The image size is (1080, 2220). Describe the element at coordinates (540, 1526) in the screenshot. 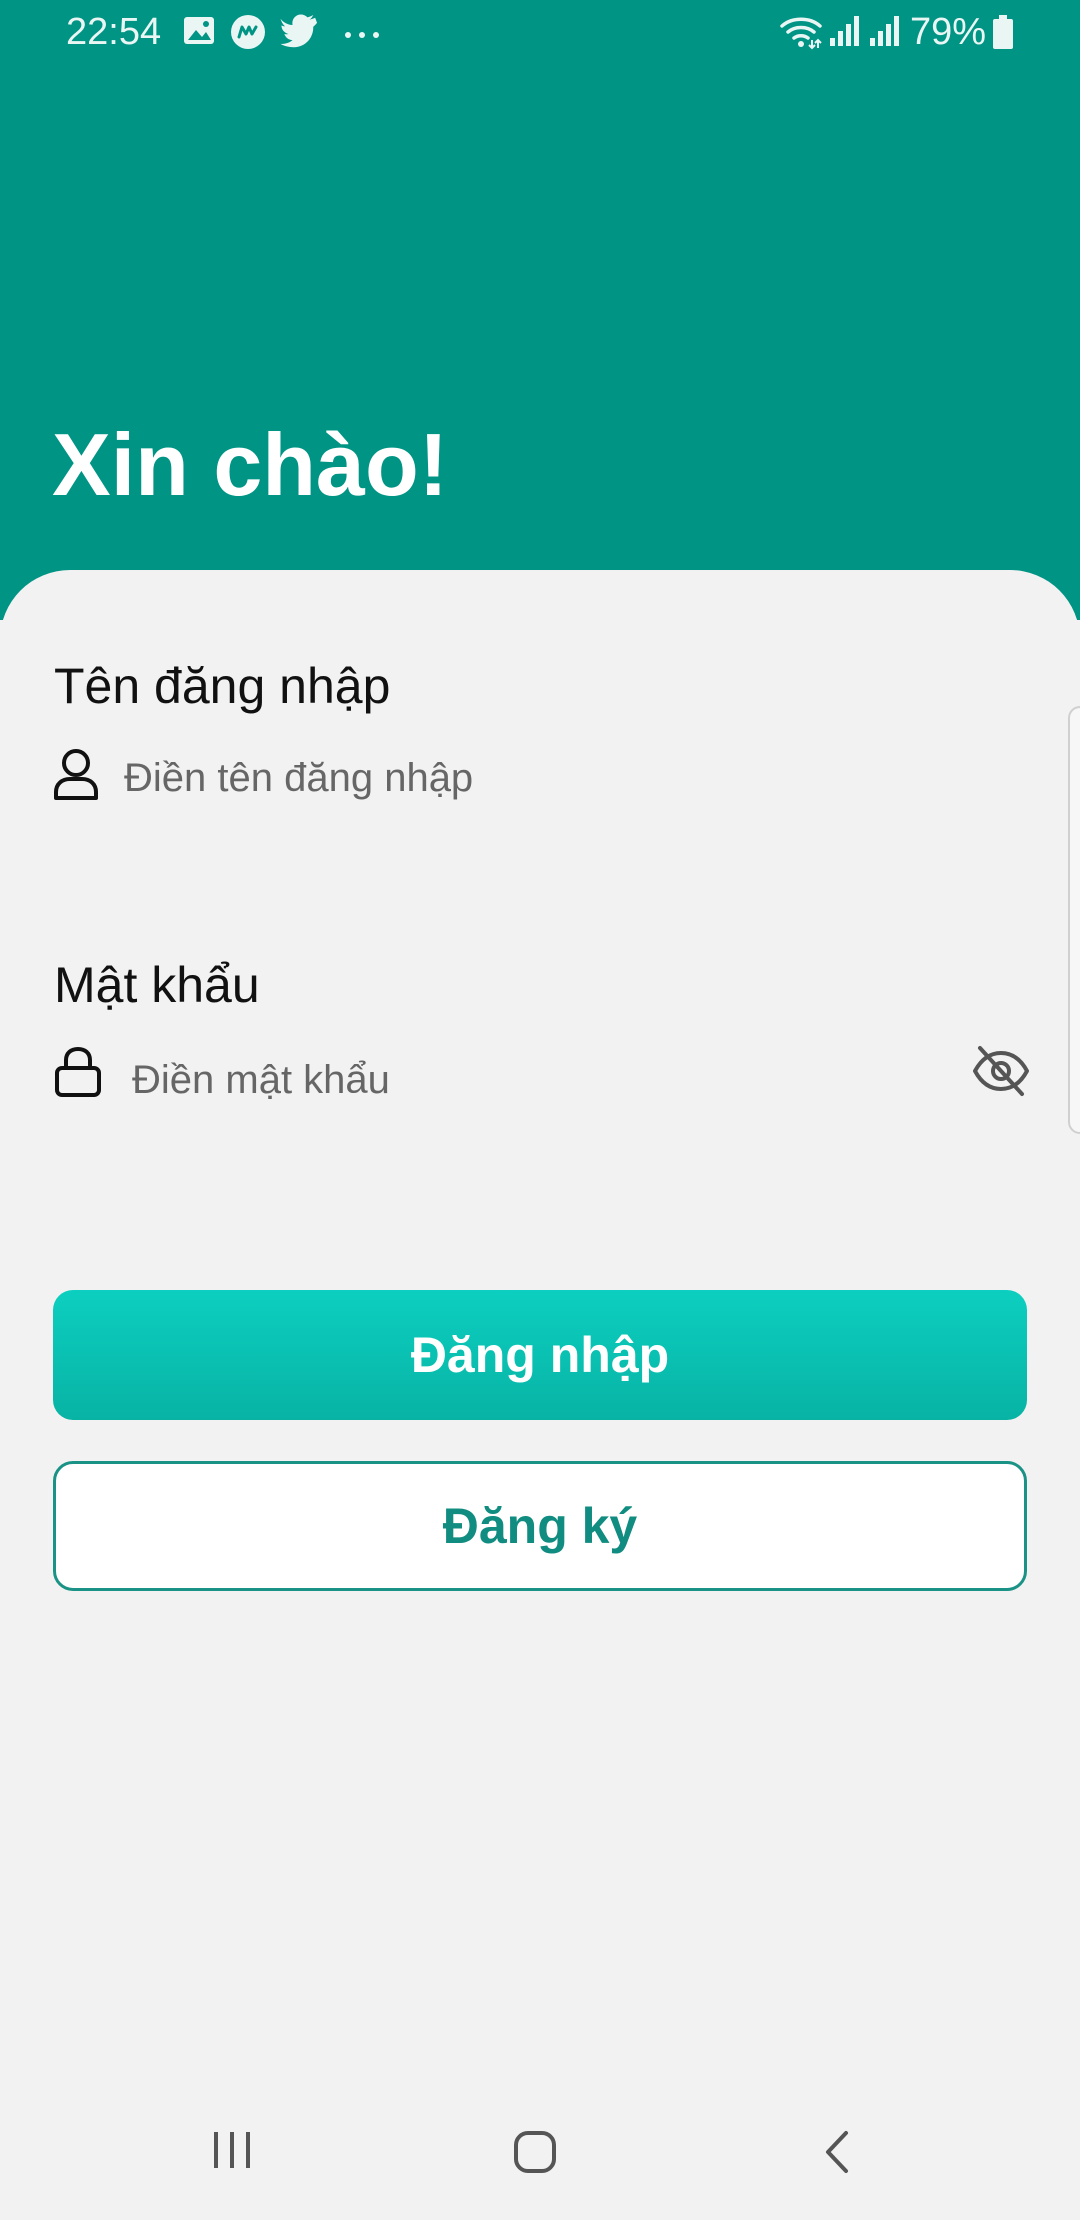

I see `register-button: Đăng ký` at that location.